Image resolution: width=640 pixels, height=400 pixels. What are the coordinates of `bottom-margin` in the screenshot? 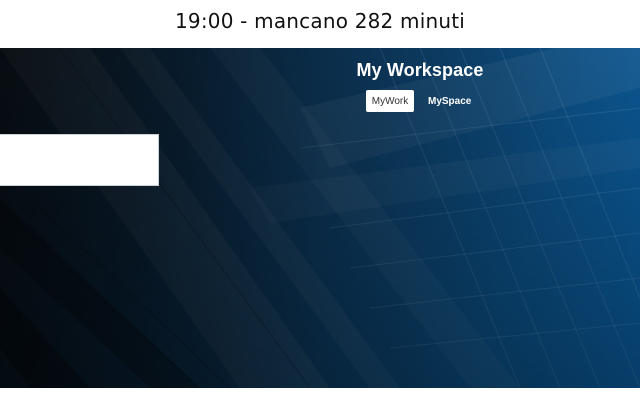 It's located at (320, 394).